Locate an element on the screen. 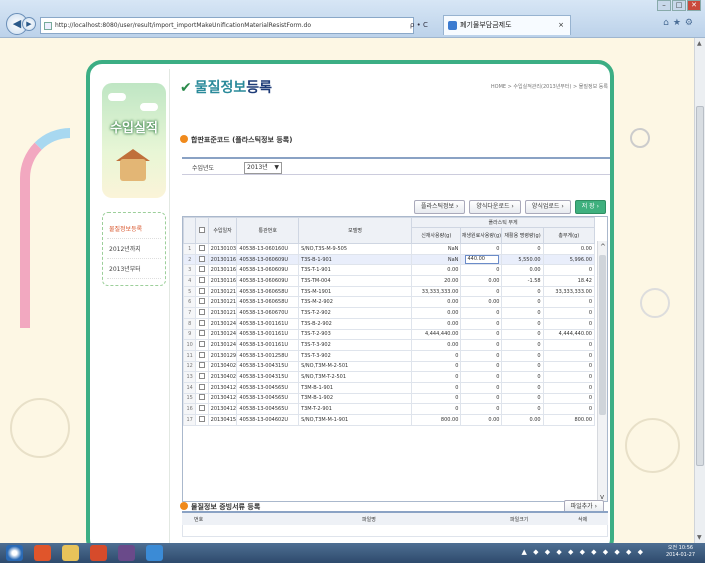 The height and width of the screenshot is (563, 705). scroll-down-icon: ▼ is located at coordinates (699, 537).